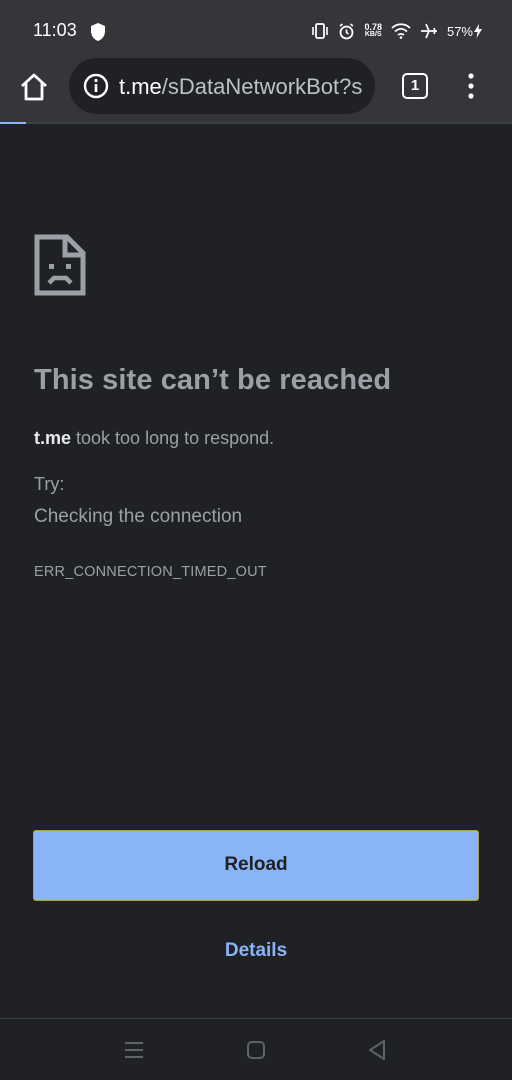 The height and width of the screenshot is (1080, 512). I want to click on charging-icon, so click(478, 31).